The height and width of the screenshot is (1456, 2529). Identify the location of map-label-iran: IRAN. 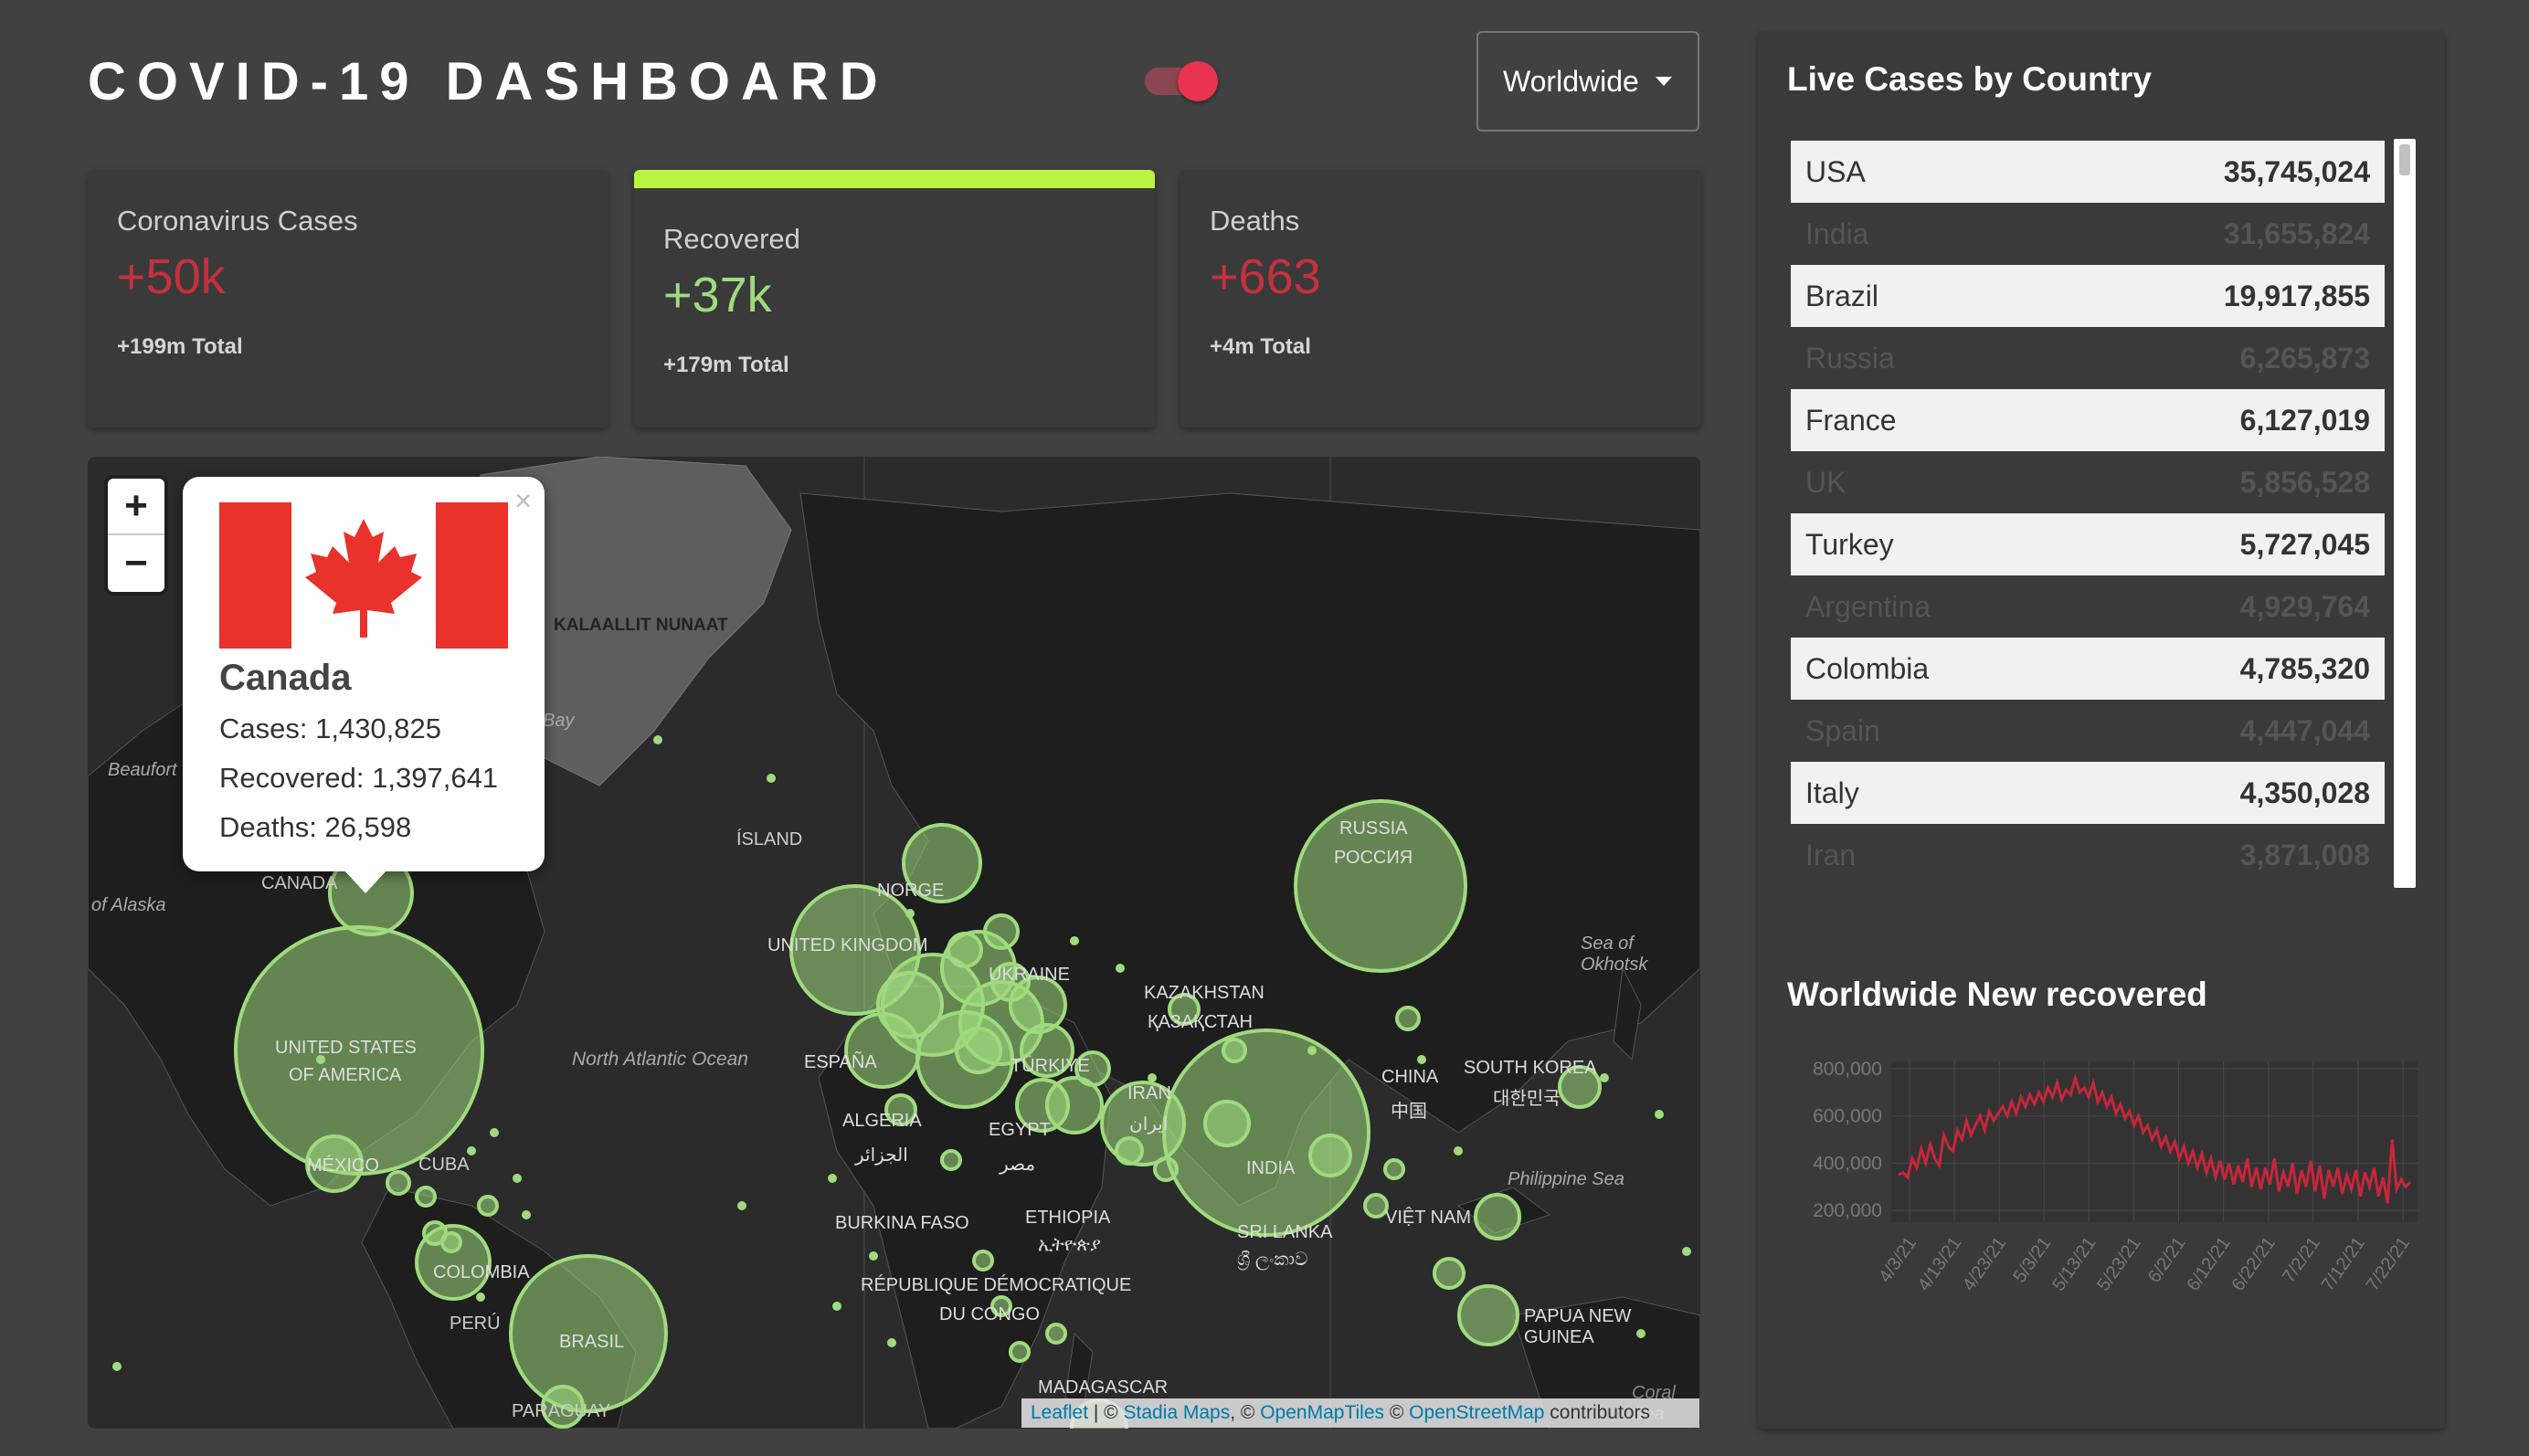
(1149, 1093).